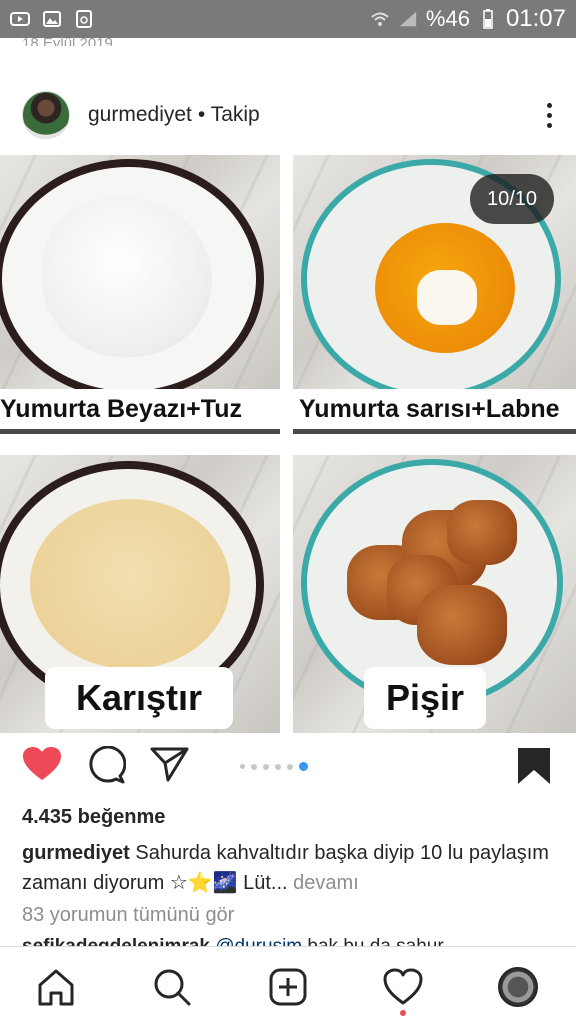 The width and height of the screenshot is (576, 1024). I want to click on battery-icon, so click(488, 19).